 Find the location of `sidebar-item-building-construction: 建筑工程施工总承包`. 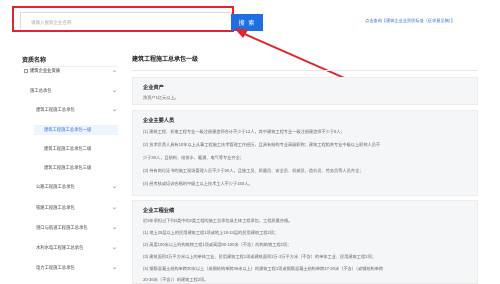

sidebar-item-building-construction: 建筑工程施工总承包 is located at coordinates (55, 110).